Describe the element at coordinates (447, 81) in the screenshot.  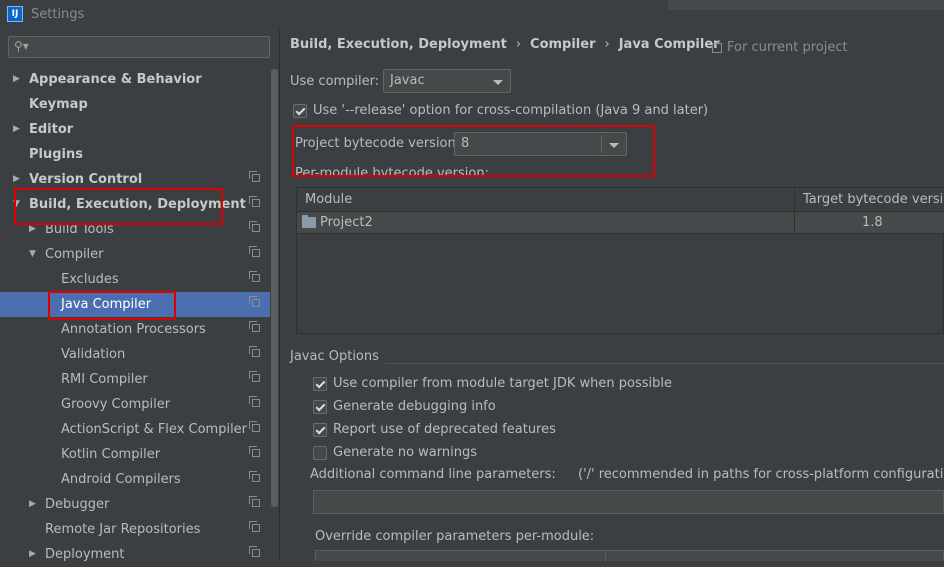
I see `use-compiler-select: Javac` at that location.